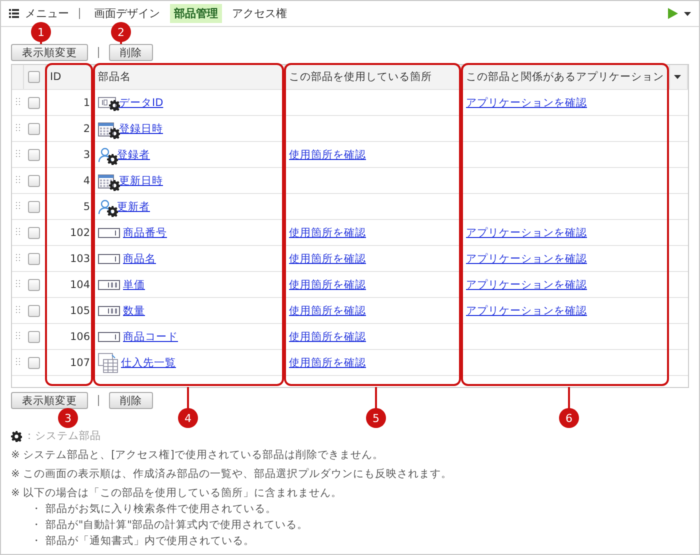  What do you see at coordinates (80, 284) in the screenshot?
I see `id-text: 104` at bounding box center [80, 284].